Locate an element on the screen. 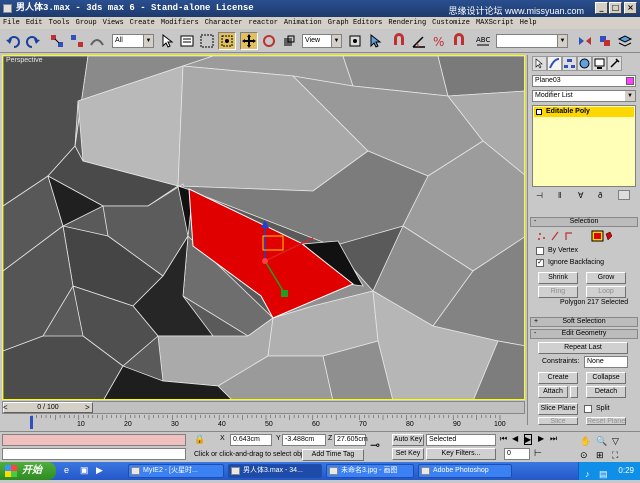 The width and height of the screenshot is (640, 483). pan-icon: ✋ is located at coordinates (585, 441).